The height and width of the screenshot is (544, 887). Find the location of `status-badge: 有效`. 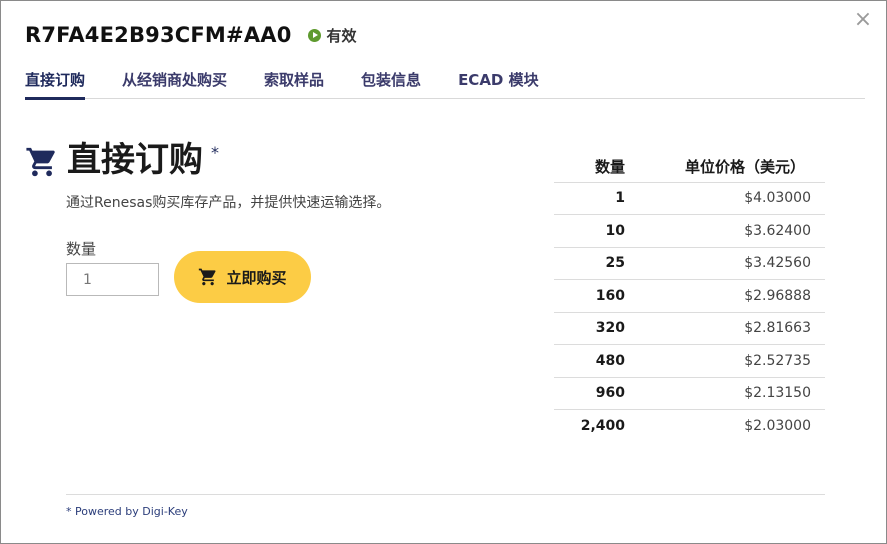

status-badge: 有效 is located at coordinates (332, 35).